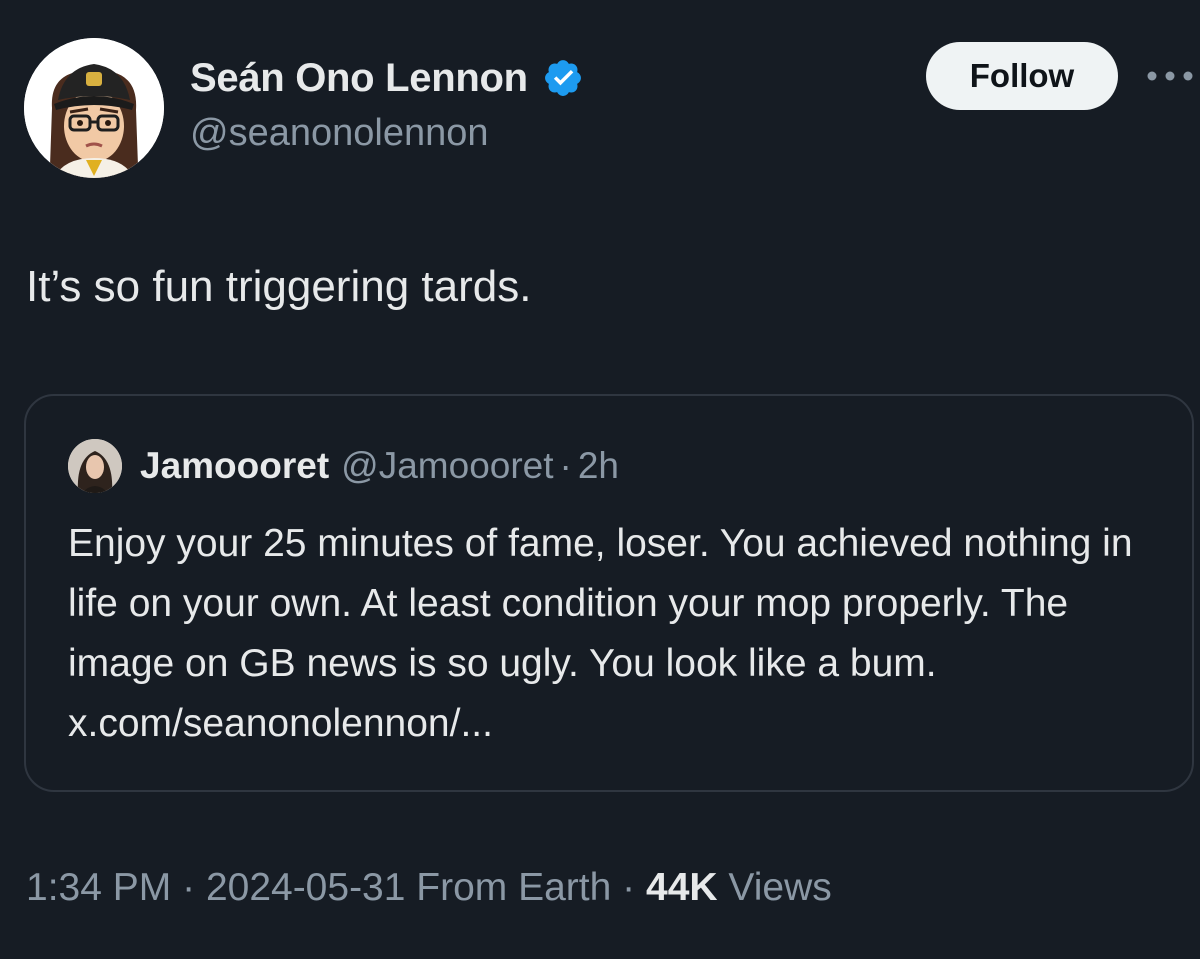 The width and height of the screenshot is (1200, 959). I want to click on follow-button: Follow, so click(1022, 76).